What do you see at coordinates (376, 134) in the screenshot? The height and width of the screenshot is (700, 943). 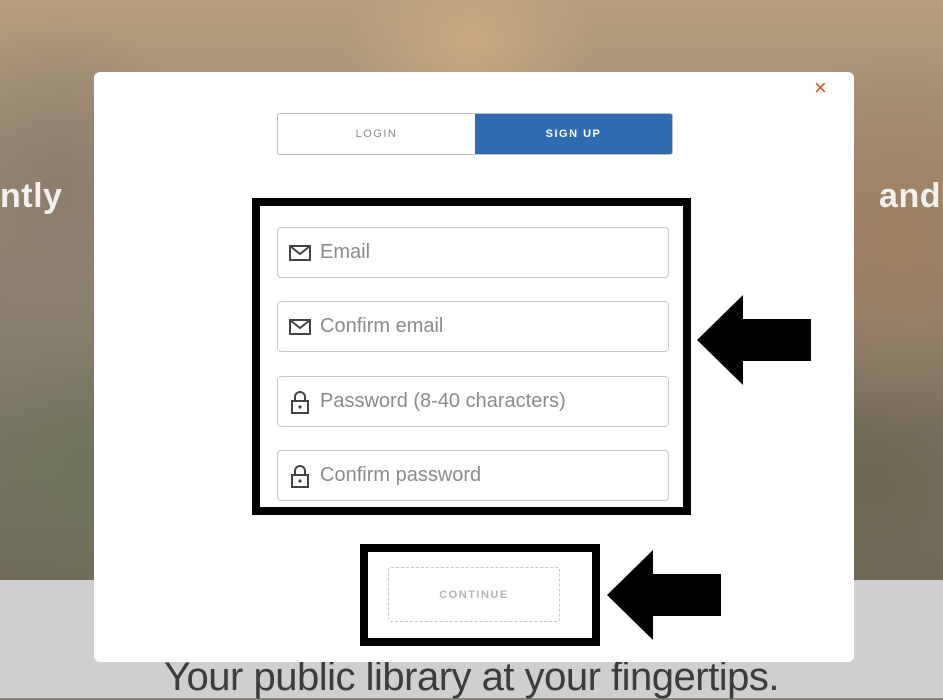 I see `tab-login: LOGIN` at bounding box center [376, 134].